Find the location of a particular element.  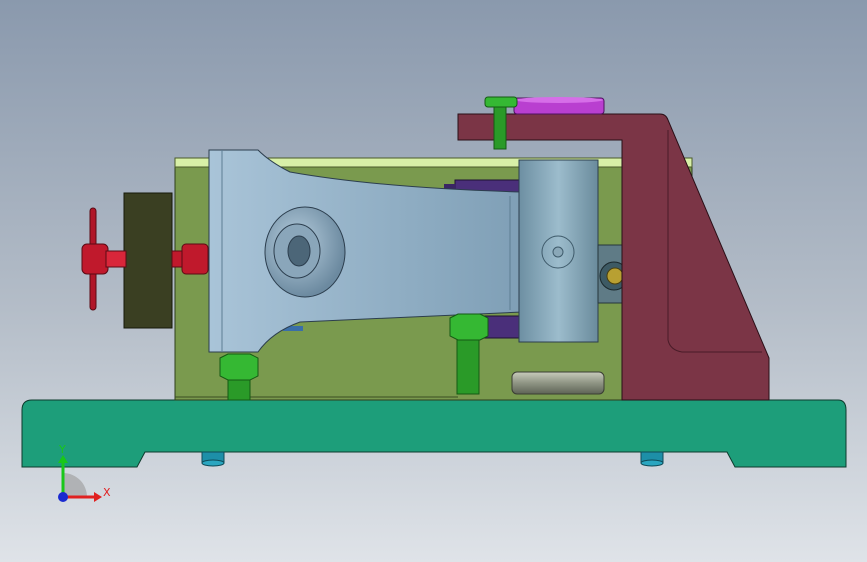

top-cam is located at coordinates (559, 106).